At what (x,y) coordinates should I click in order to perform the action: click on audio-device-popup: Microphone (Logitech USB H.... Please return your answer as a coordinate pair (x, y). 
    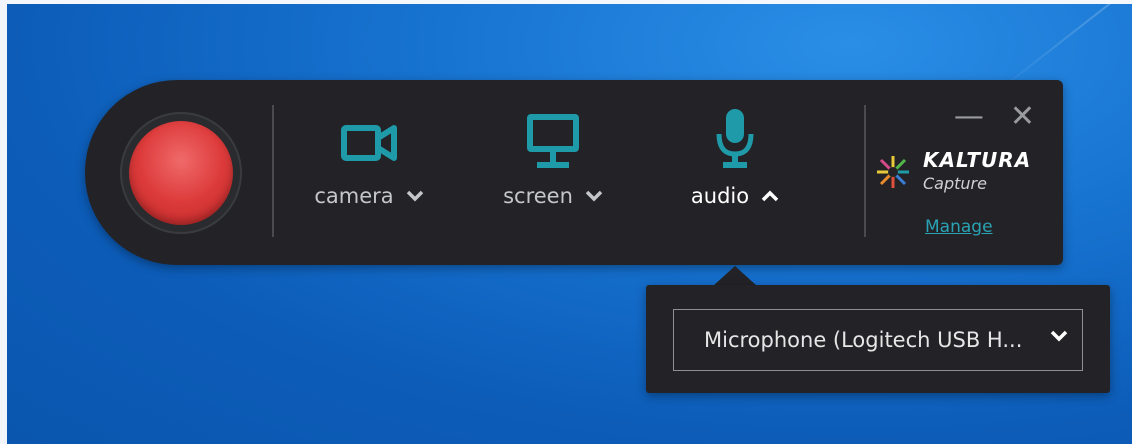
    Looking at the image, I should click on (878, 339).